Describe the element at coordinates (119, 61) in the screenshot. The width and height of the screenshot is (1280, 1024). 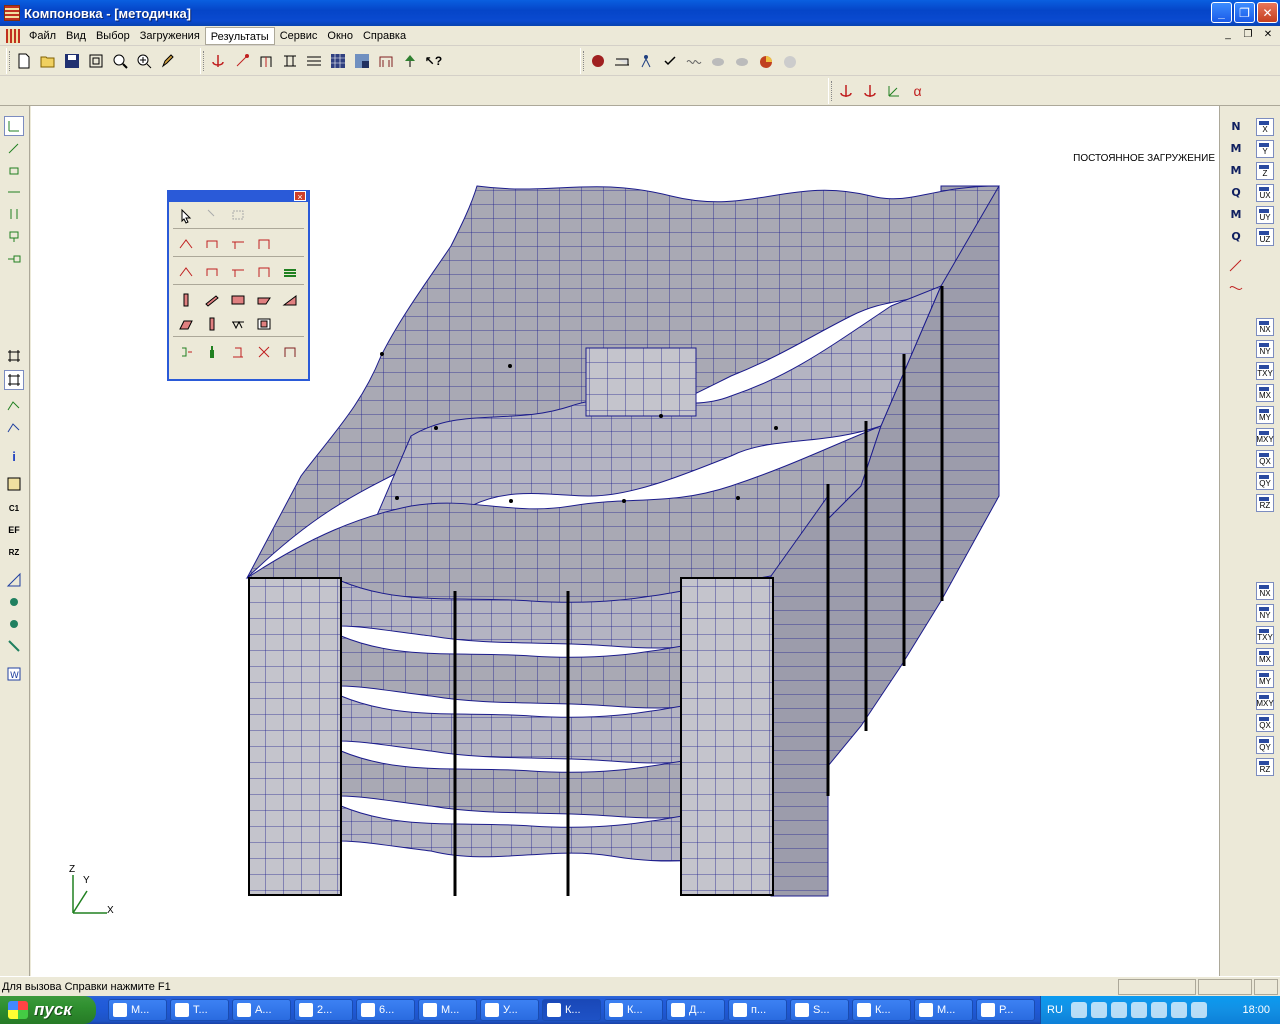
I see `zoom-icon` at that location.